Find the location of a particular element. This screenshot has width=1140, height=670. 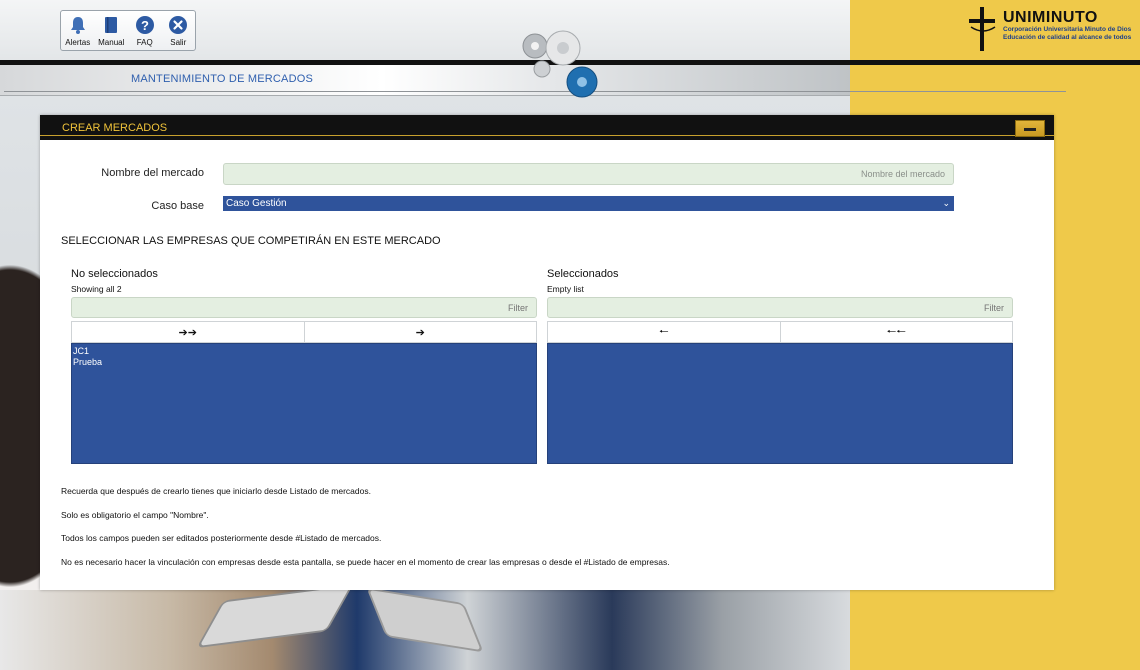

unselected-actions: ➔➔ ➔ is located at coordinates (304, 332).